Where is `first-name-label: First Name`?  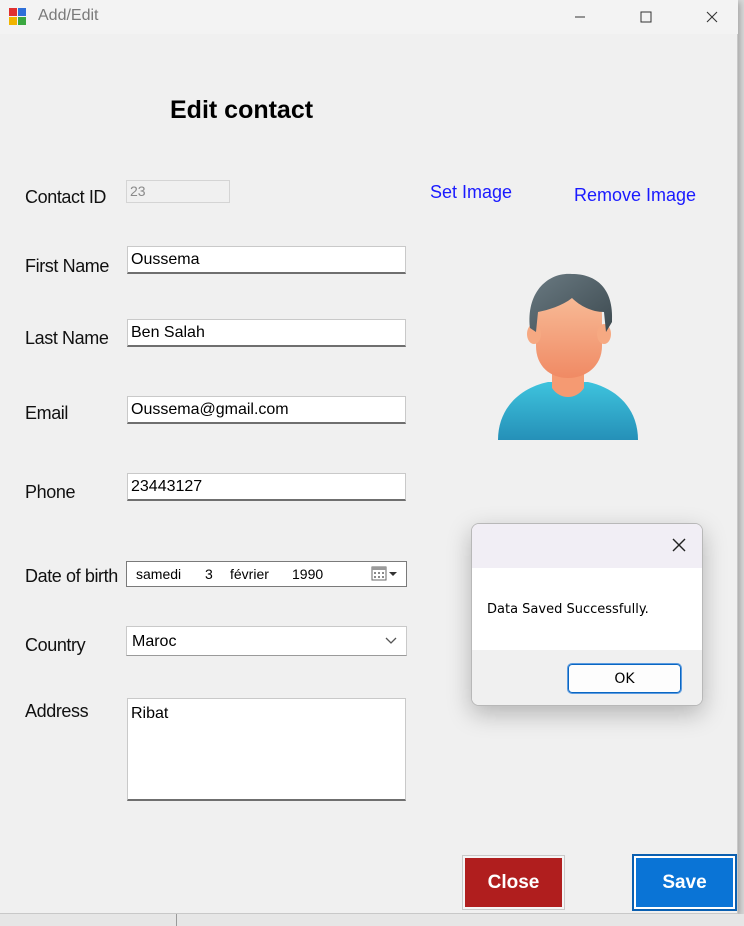
first-name-label: First Name is located at coordinates (67, 266).